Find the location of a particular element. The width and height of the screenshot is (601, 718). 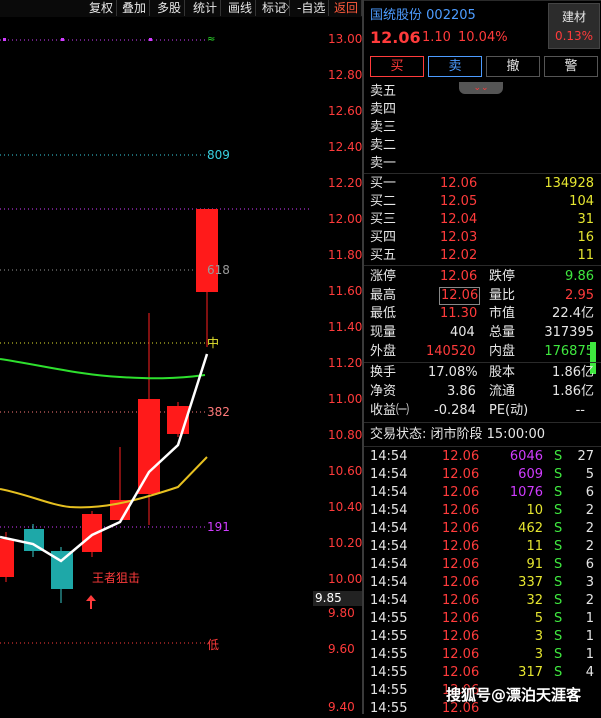

inner-volume-value: 176875 is located at coordinates (569, 351).